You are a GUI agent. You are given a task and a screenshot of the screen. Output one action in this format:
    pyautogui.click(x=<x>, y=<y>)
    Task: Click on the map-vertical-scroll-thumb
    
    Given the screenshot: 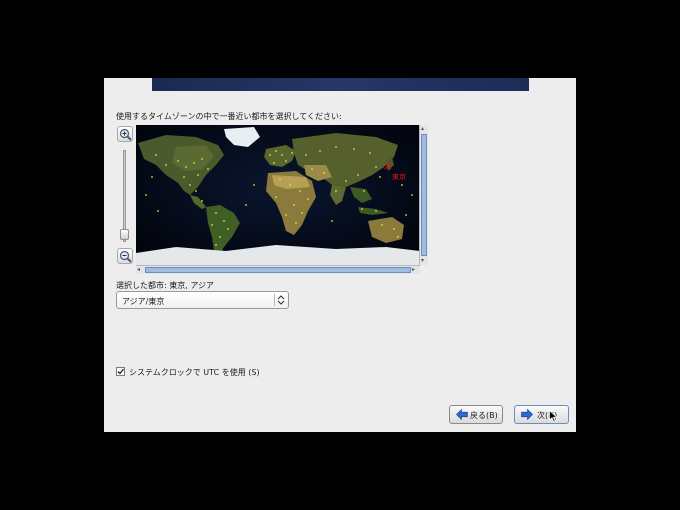 What is the action you would take?
    pyautogui.click(x=424, y=195)
    